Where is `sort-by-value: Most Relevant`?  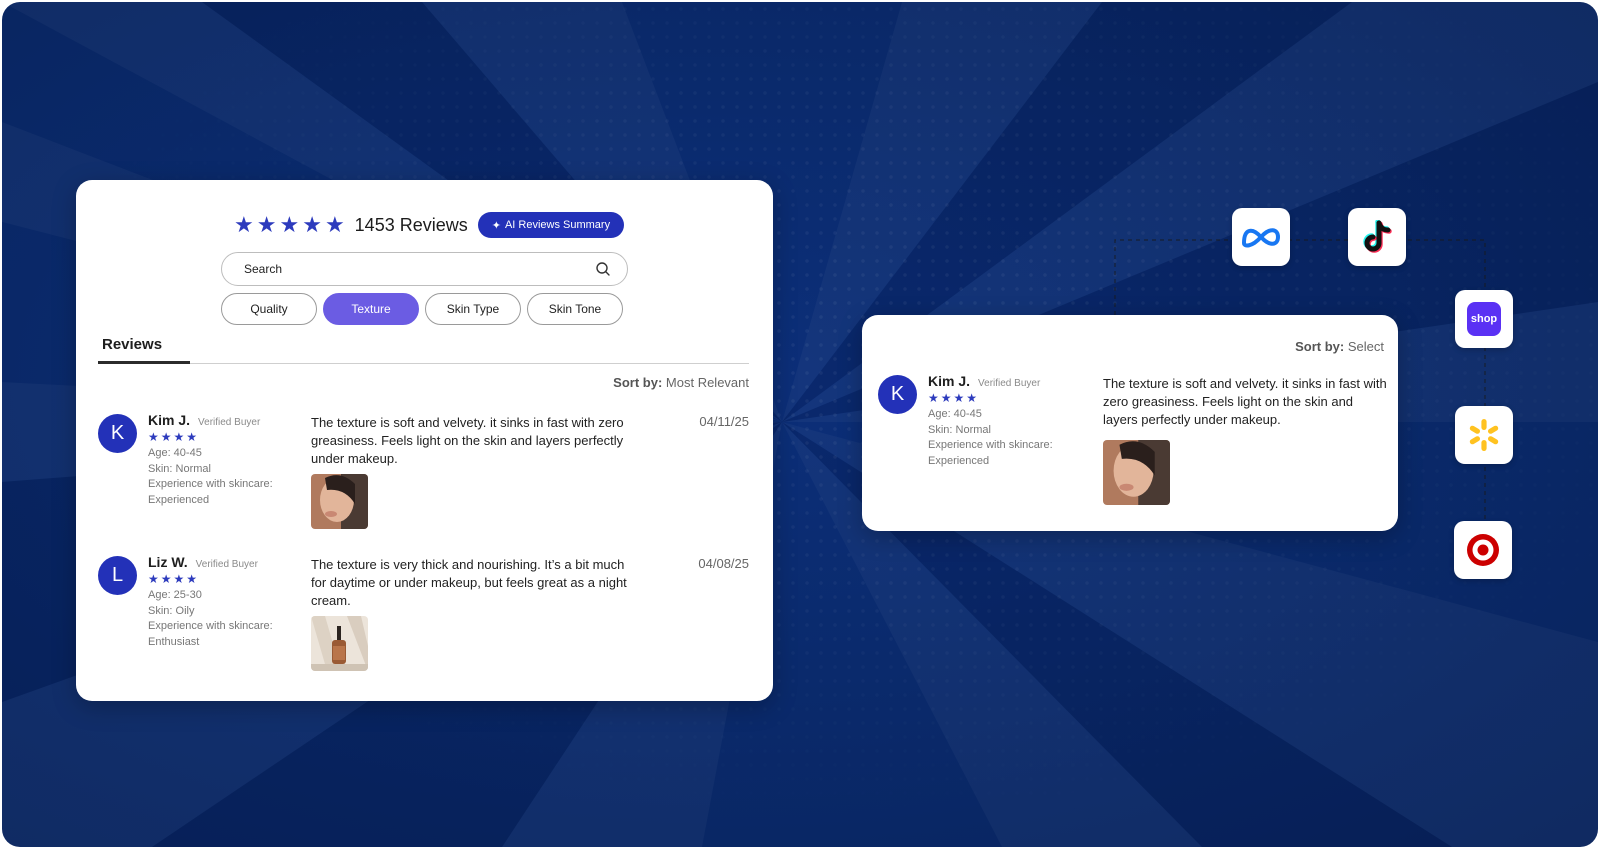
sort-by-value: Most Relevant is located at coordinates (707, 382).